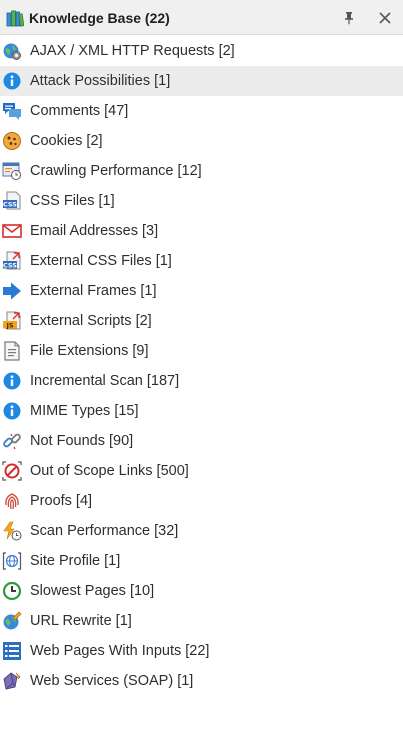  What do you see at coordinates (112, 681) in the screenshot?
I see `list-item-label: Web Services (SOAP) [1]` at bounding box center [112, 681].